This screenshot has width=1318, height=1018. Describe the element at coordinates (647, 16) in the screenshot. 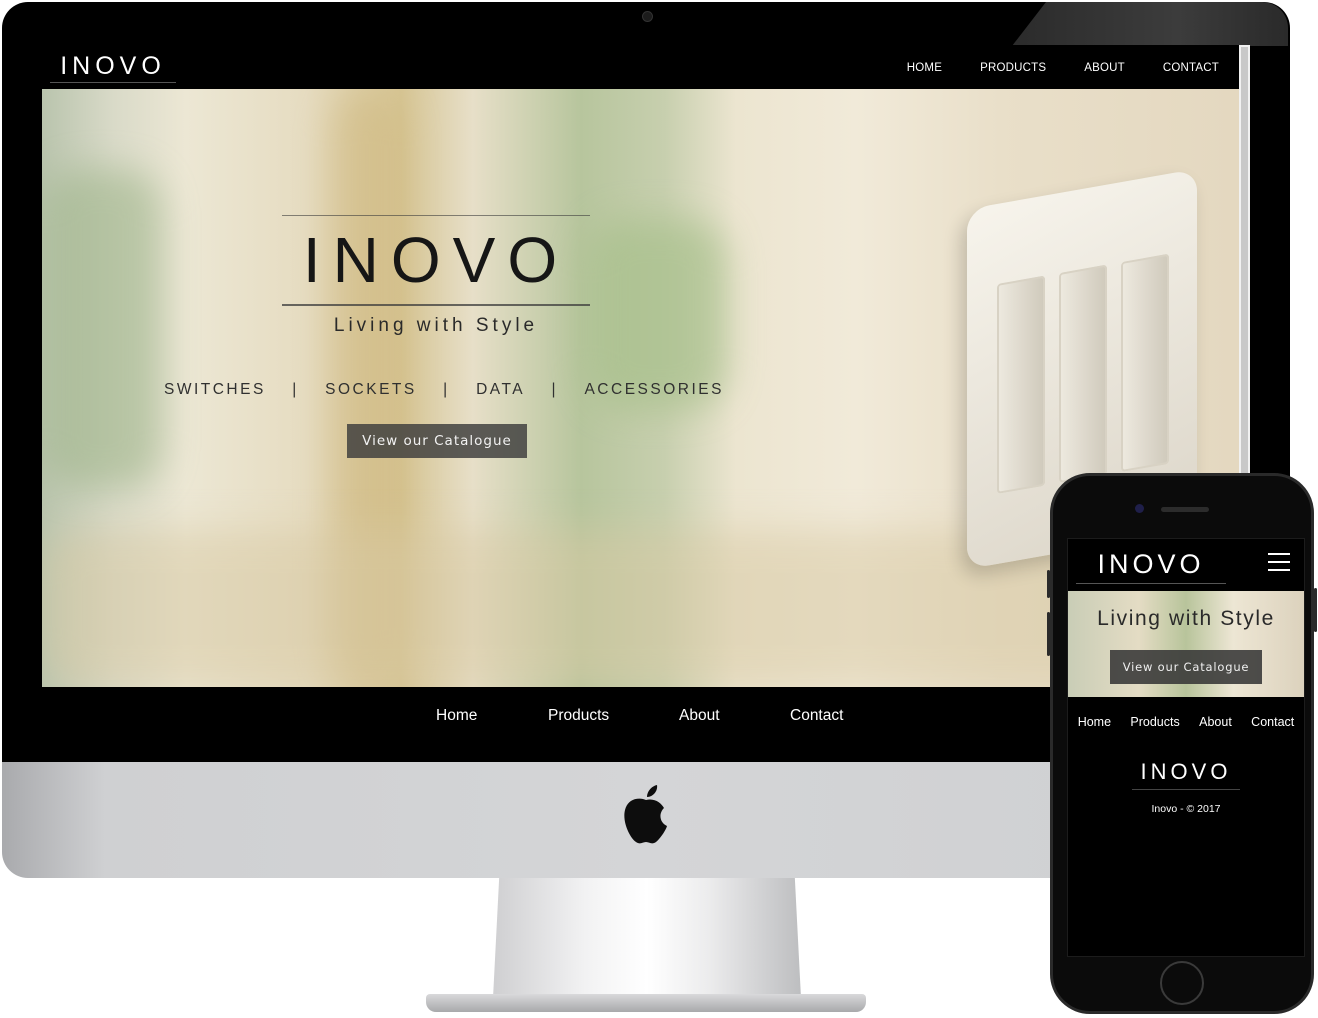

I see `imac-camera` at that location.